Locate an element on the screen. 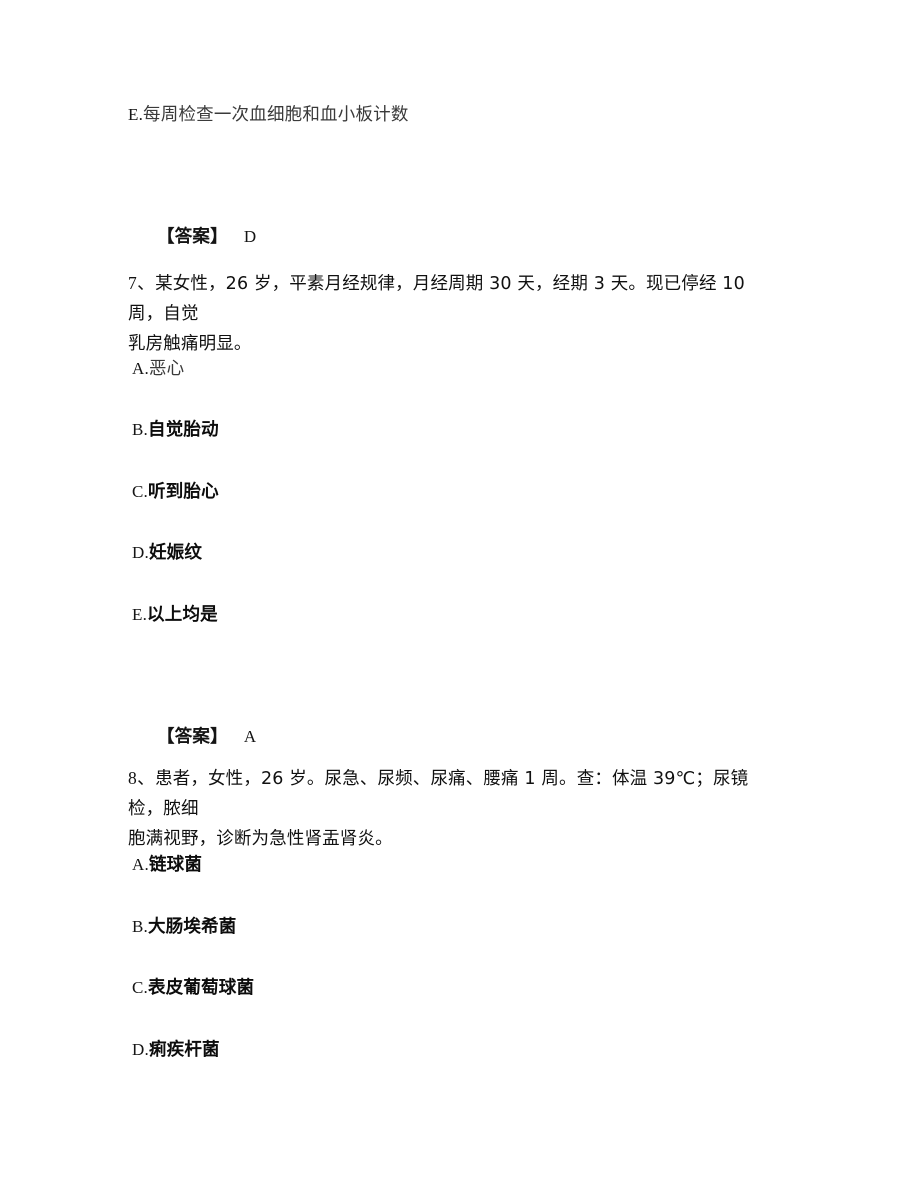 Image resolution: width=920 pixels, height=1191 pixels. previous-question-option-e: E.每周检查一次血细胞和血小板计数 is located at coordinates (268, 115).